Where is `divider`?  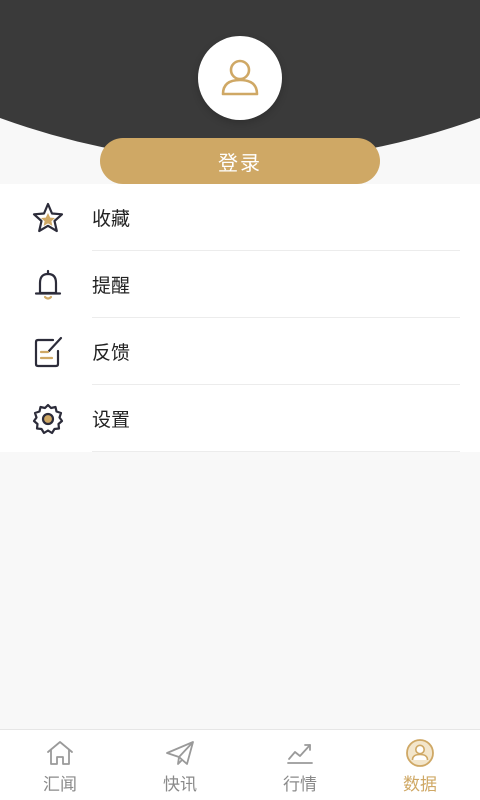
divider is located at coordinates (276, 451).